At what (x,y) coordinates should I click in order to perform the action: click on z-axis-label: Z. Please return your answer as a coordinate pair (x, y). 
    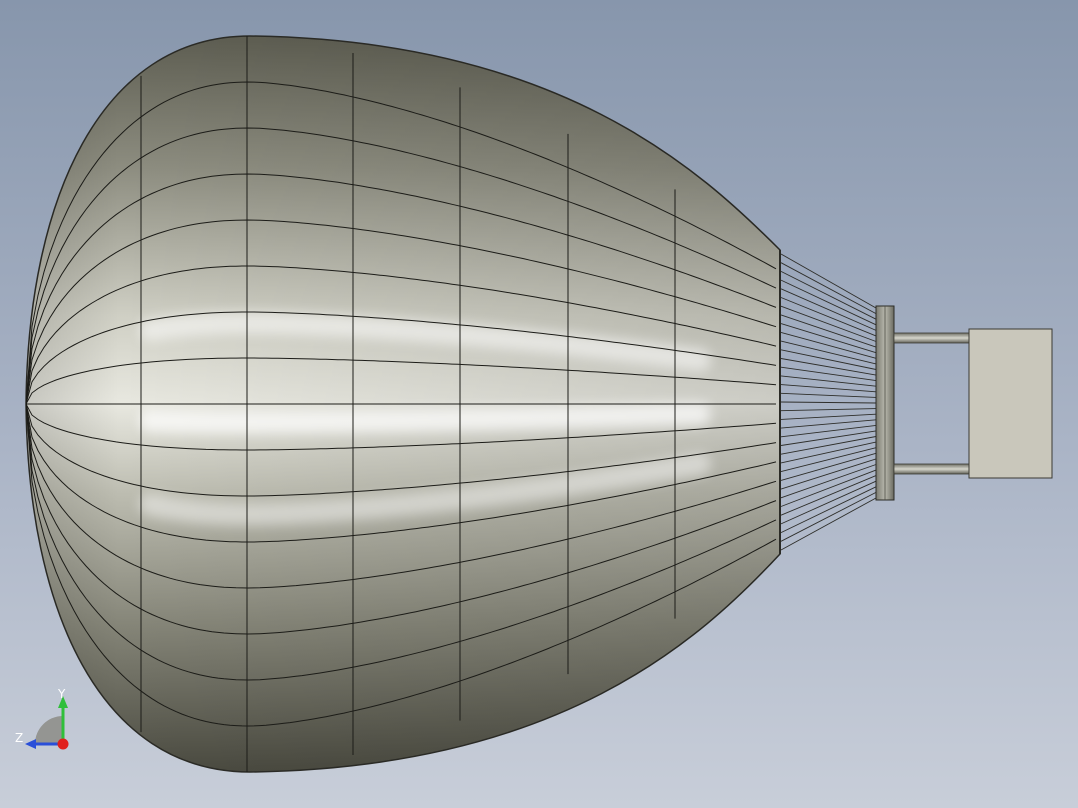
    Looking at the image, I should click on (19, 738).